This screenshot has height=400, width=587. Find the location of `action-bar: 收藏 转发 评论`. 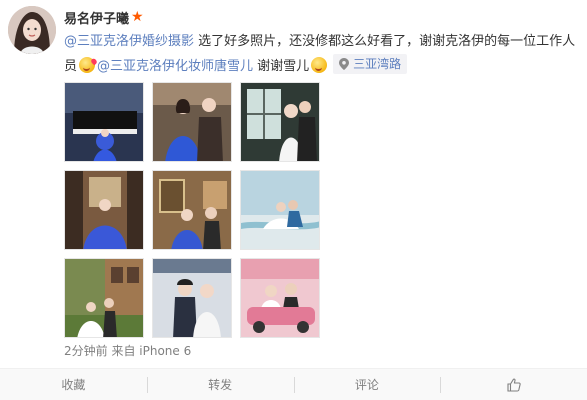

action-bar: 收藏 转发 评论 is located at coordinates (293, 384).